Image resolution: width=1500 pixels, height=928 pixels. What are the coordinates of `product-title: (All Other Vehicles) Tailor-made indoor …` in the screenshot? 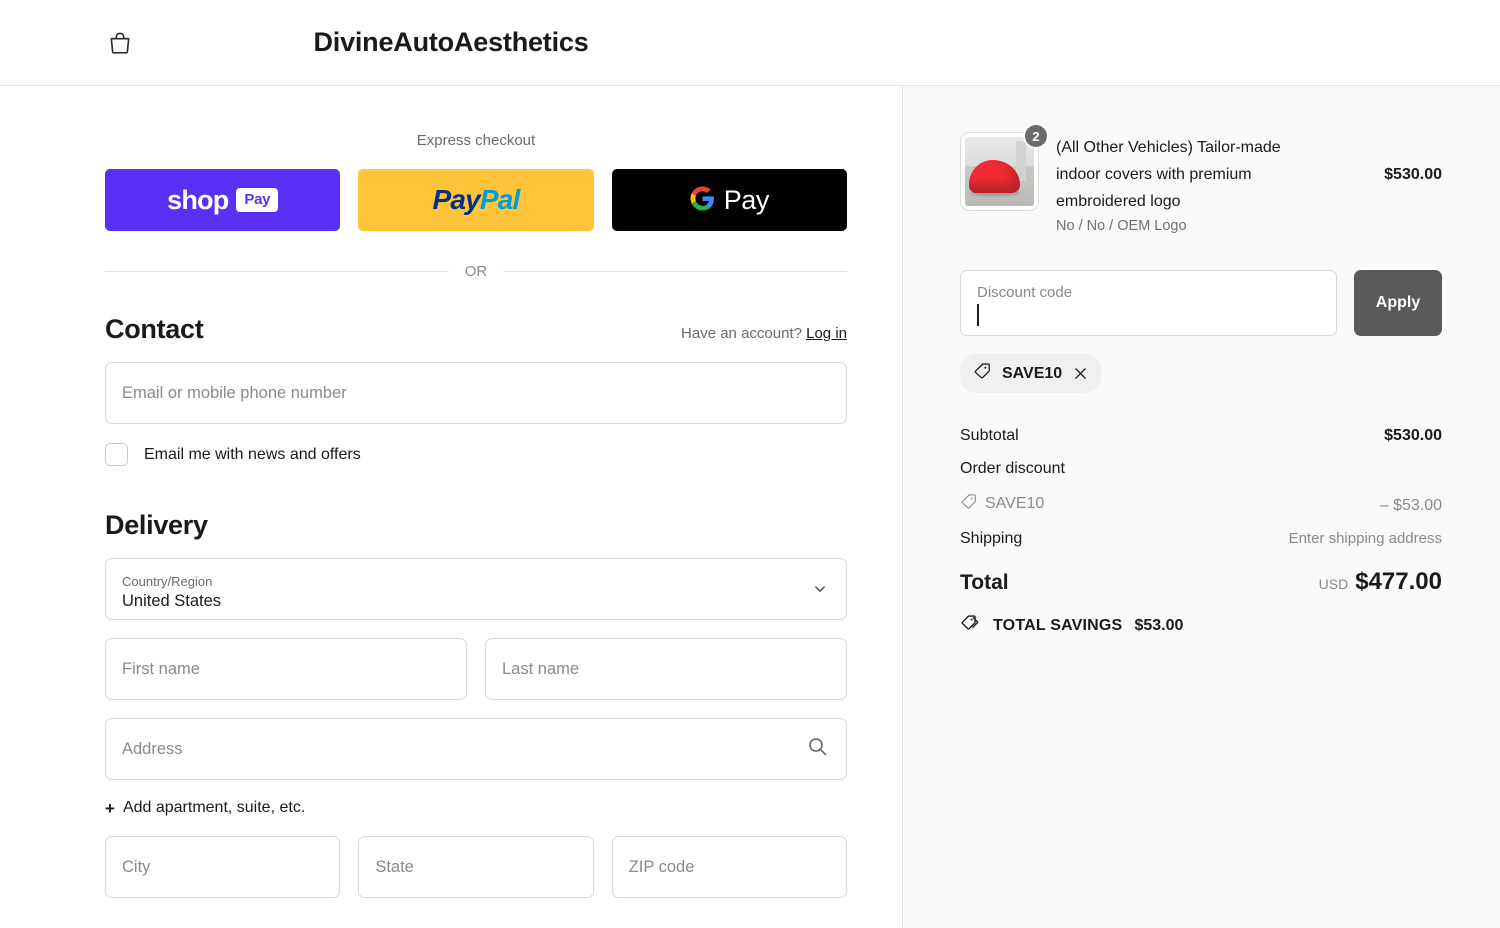 It's located at (1168, 174).